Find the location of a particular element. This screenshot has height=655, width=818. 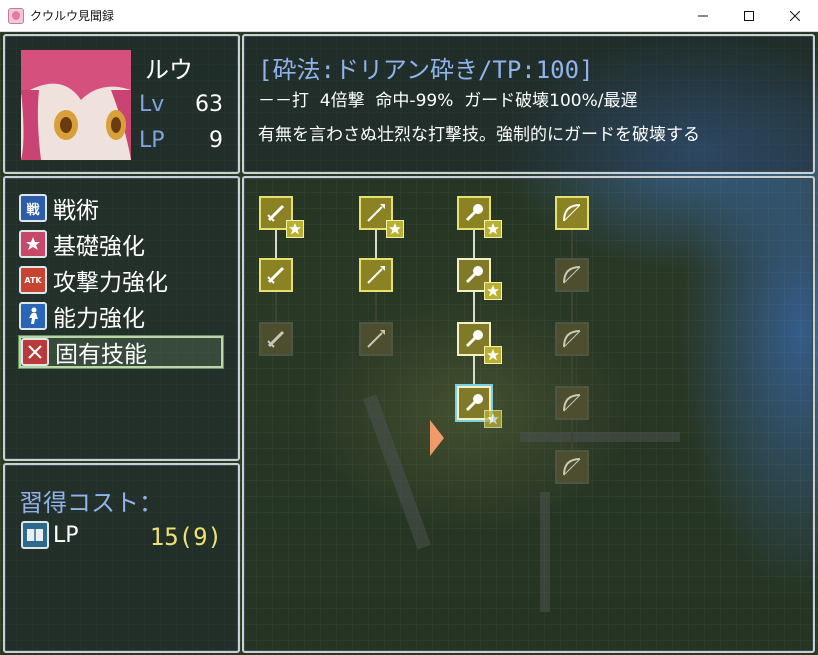

category-ability-enhance: 能力強化 is located at coordinates (121, 316).